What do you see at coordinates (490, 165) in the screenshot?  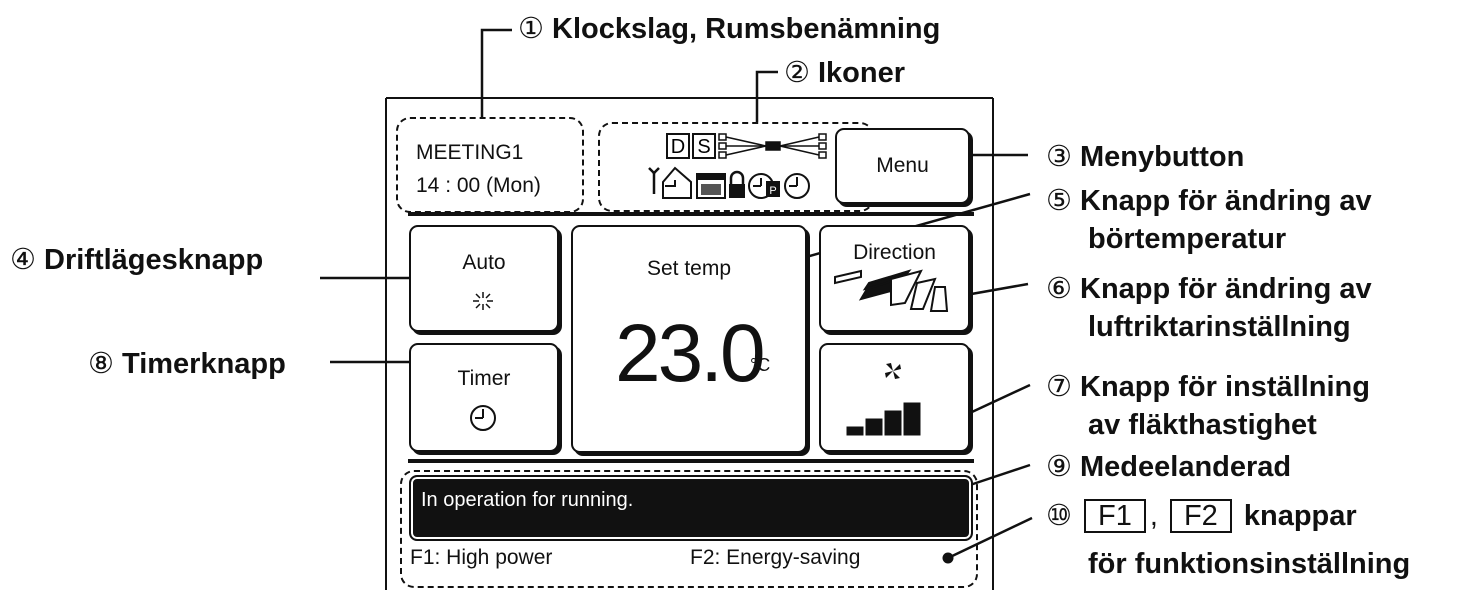 I see `clock-room-group` at bounding box center [490, 165].